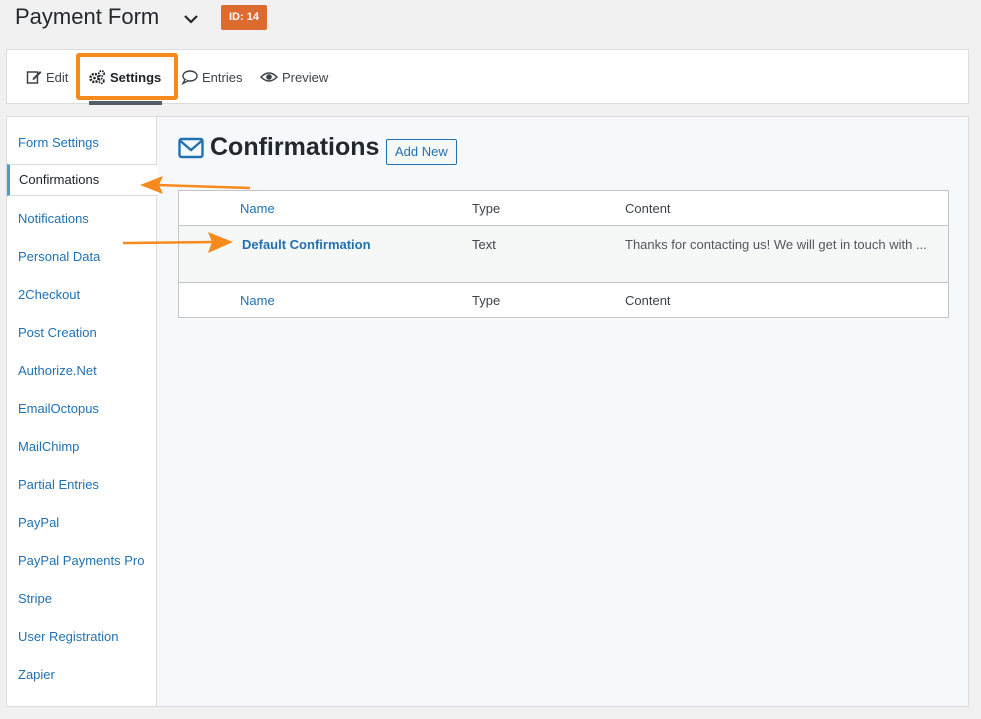 The height and width of the screenshot is (719, 981). What do you see at coordinates (486, 208) in the screenshot?
I see `column-header-type: Type` at bounding box center [486, 208].